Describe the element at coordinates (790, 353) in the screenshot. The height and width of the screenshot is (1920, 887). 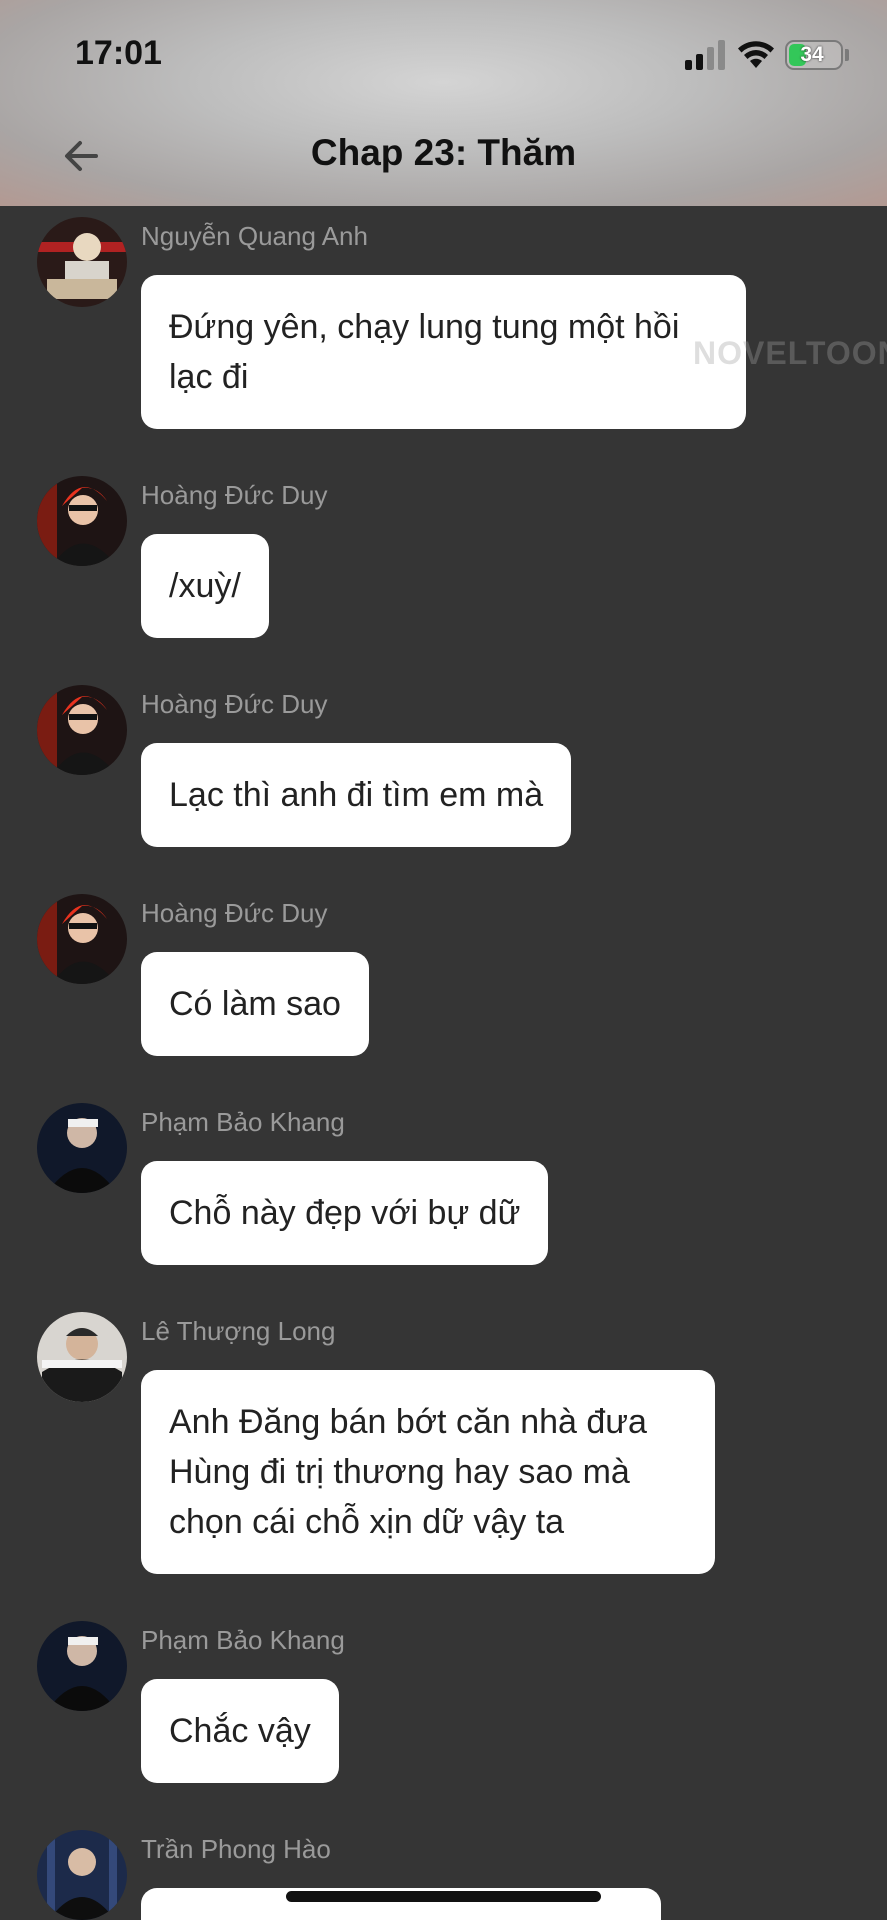
I see `watermark-logo: NOVELTOON` at that location.